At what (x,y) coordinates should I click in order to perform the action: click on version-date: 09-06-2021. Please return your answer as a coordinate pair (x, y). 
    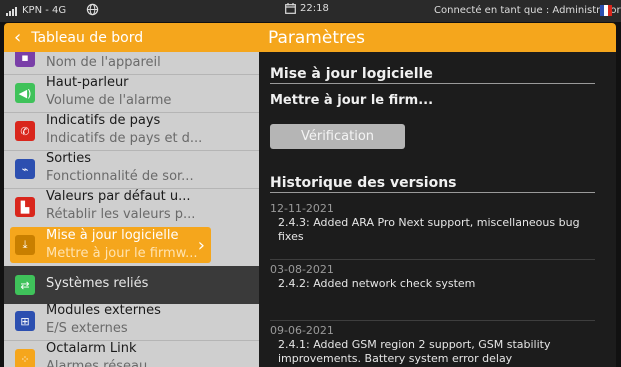
    Looking at the image, I should click on (302, 330).